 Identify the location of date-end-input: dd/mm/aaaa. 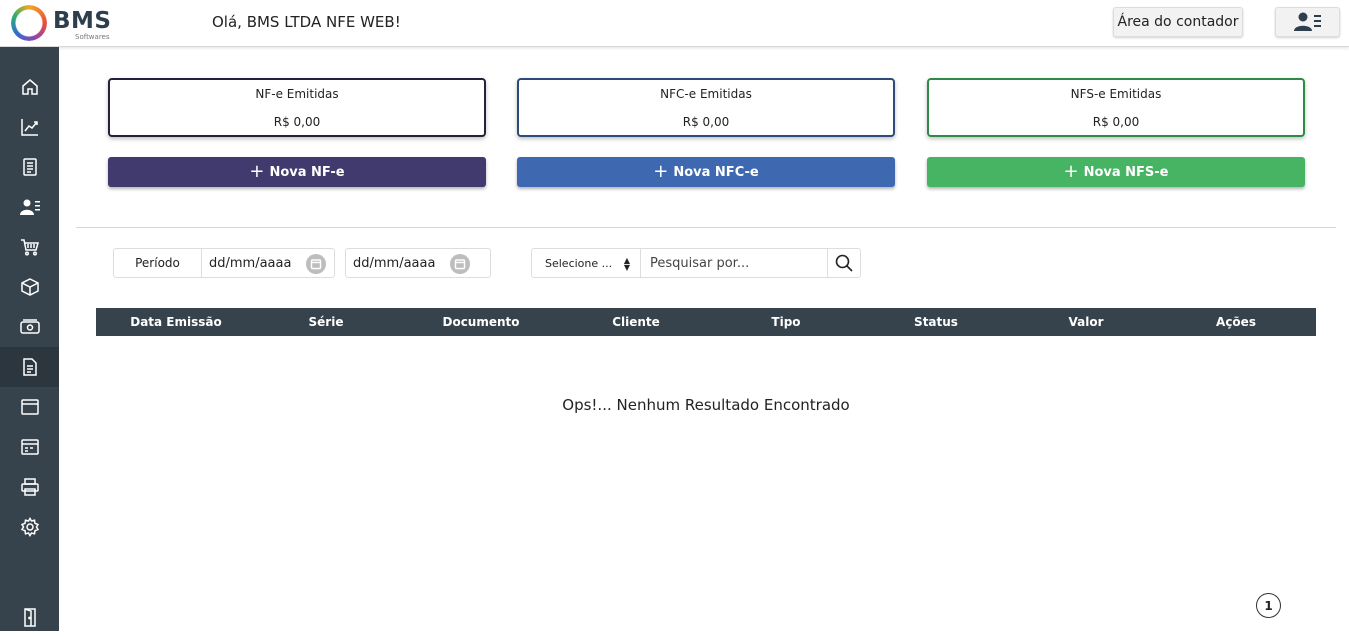
(418, 263).